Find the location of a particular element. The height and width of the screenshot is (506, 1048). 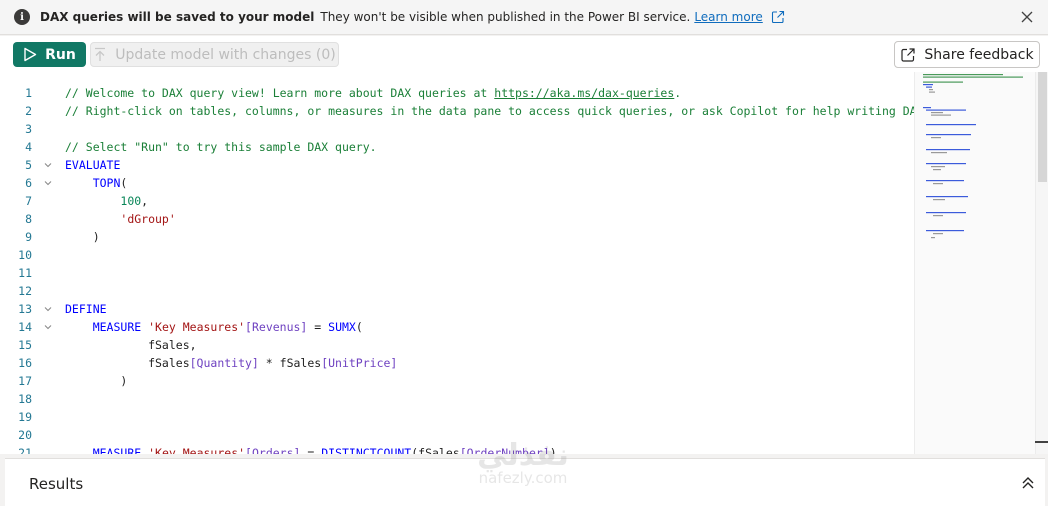

share-feedback-button: Share feedback is located at coordinates (967, 54).